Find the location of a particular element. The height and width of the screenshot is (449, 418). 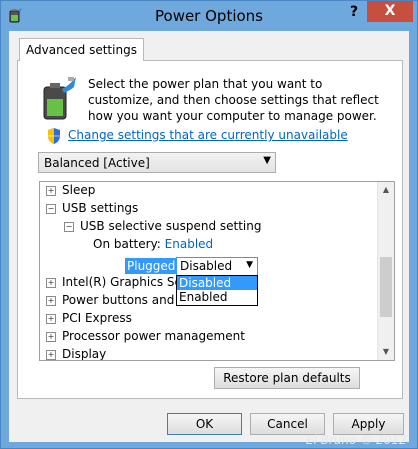

power-battery-icon is located at coordinates (59, 98).